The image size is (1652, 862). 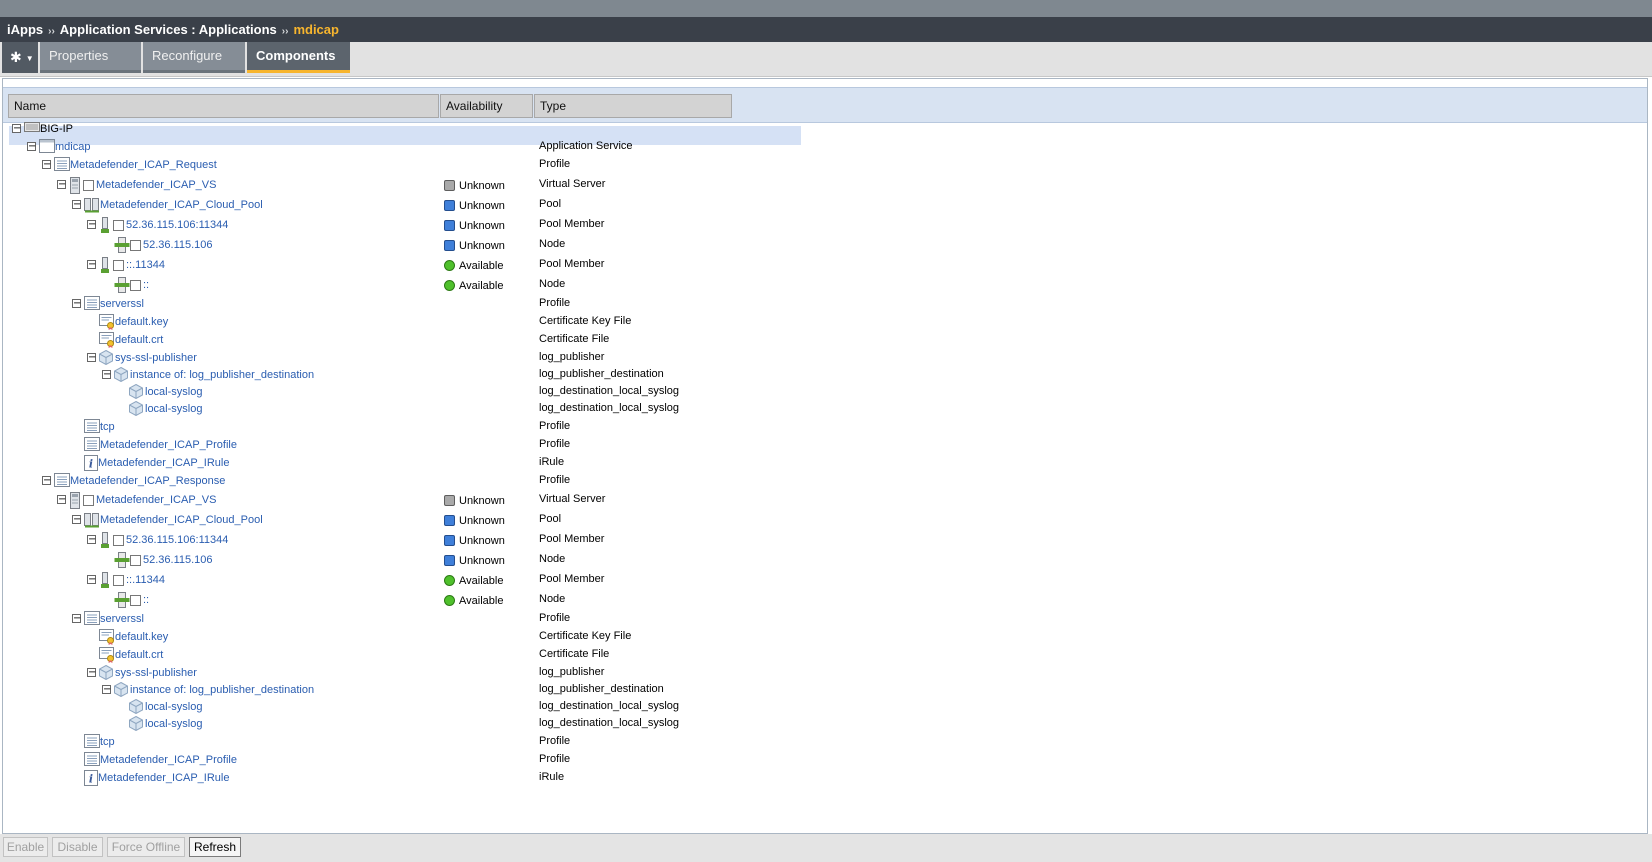 I want to click on gear-menu-button: ✱ ▼, so click(x=20, y=57).